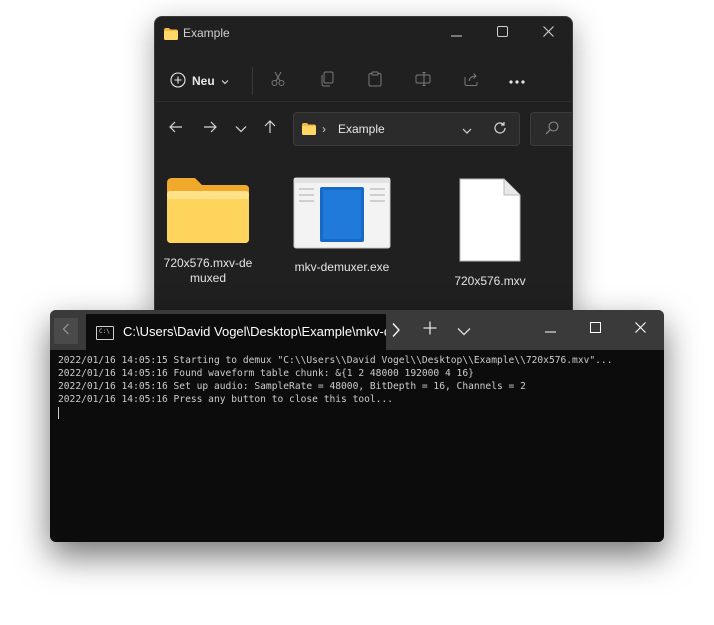 The image size is (714, 625). I want to click on recent-locations-button, so click(241, 129).